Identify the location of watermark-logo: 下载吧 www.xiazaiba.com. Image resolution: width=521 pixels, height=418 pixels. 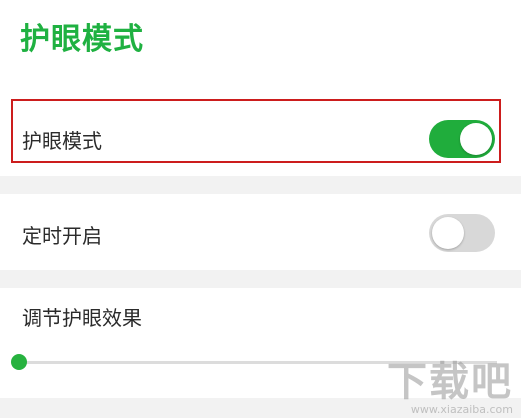
(450, 388).